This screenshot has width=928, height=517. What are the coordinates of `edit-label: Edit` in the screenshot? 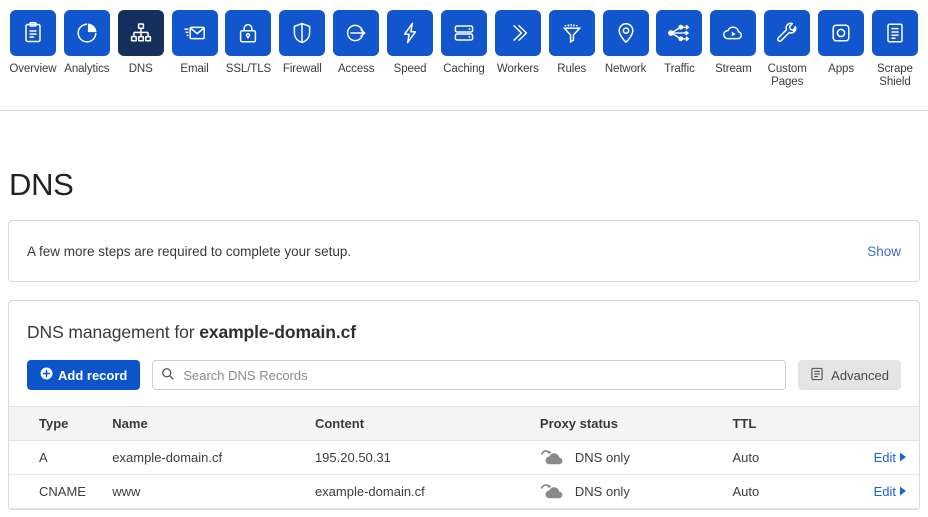 It's located at (884, 491).